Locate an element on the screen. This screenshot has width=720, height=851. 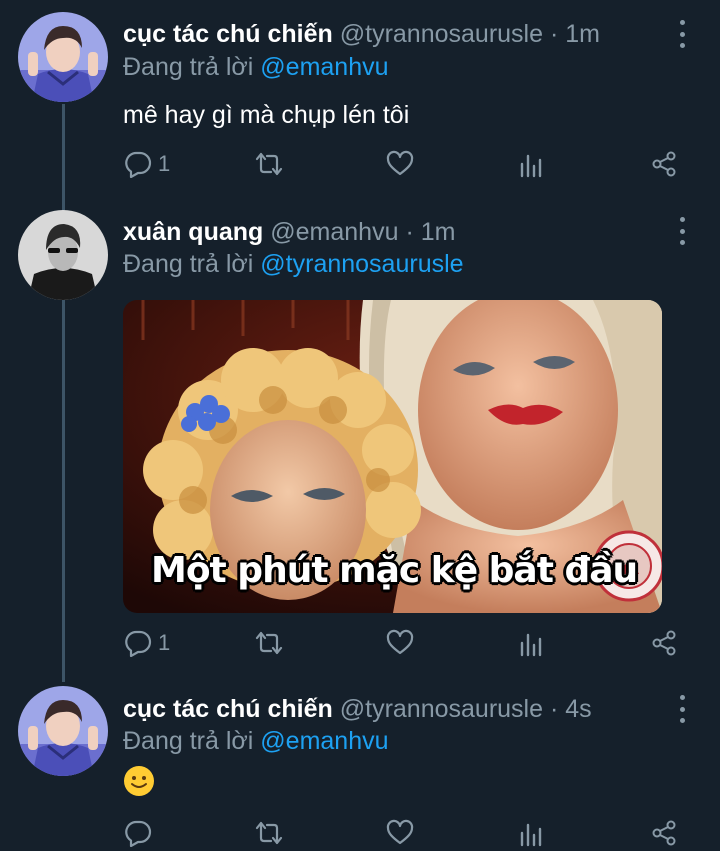
tweet-header: cục tác chú chiến @tyrannosaurusle · 4s is located at coordinates (357, 709).